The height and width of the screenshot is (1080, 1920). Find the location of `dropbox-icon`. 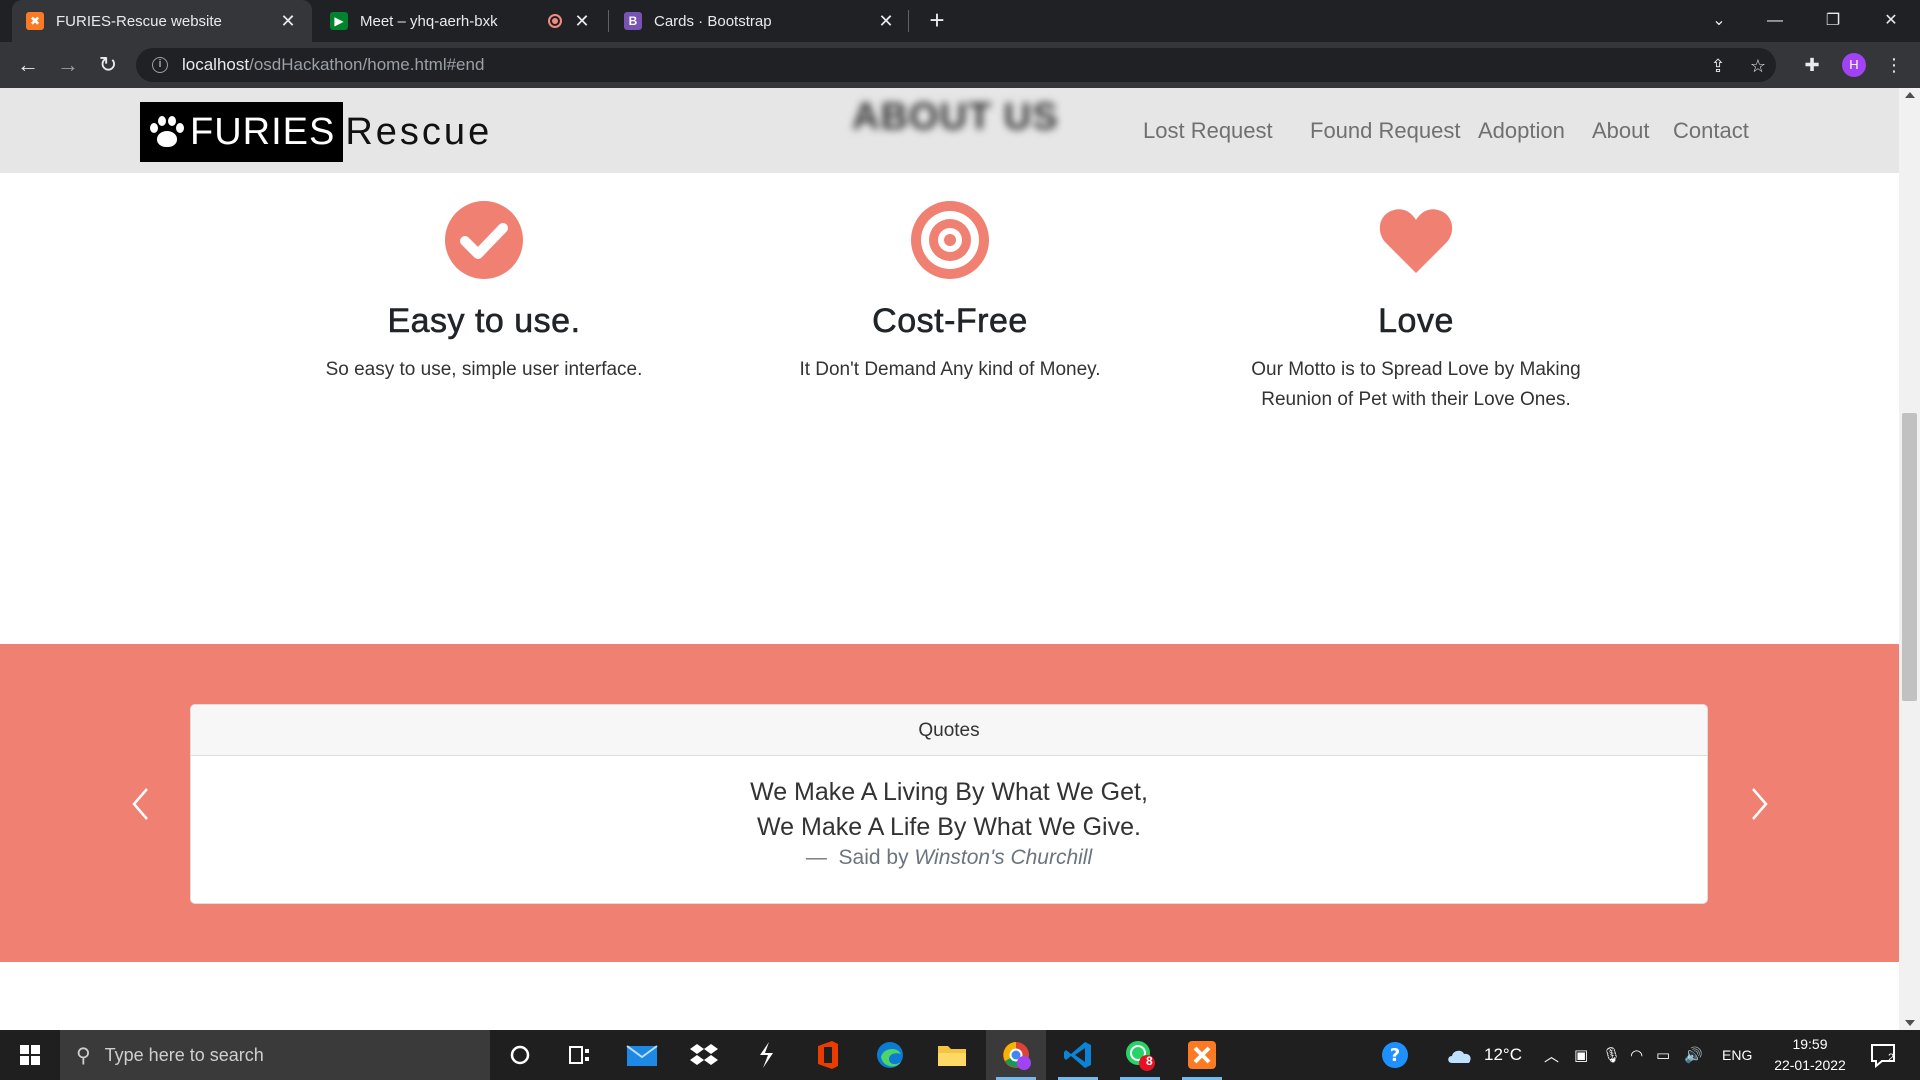

dropbox-icon is located at coordinates (704, 1055).